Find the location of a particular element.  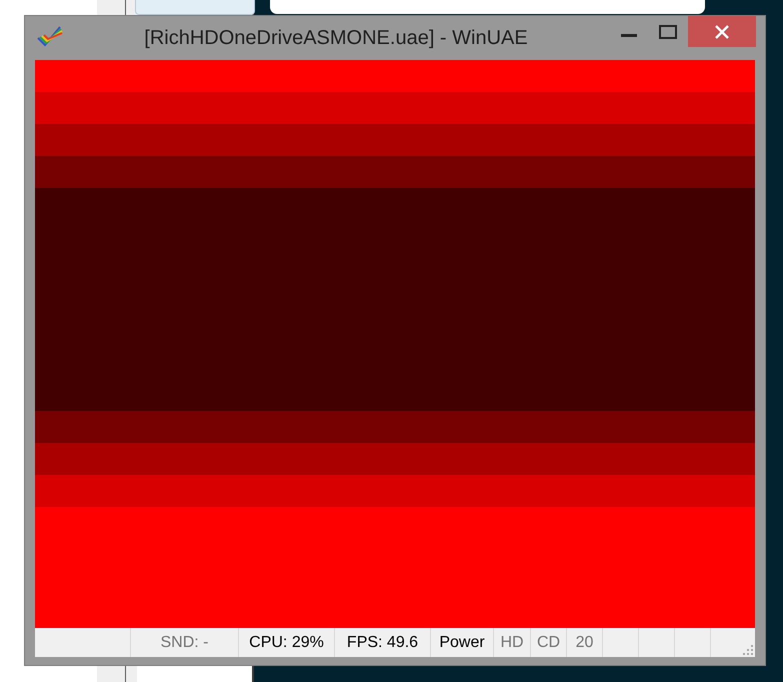

status-text: Power is located at coordinates (461, 642).